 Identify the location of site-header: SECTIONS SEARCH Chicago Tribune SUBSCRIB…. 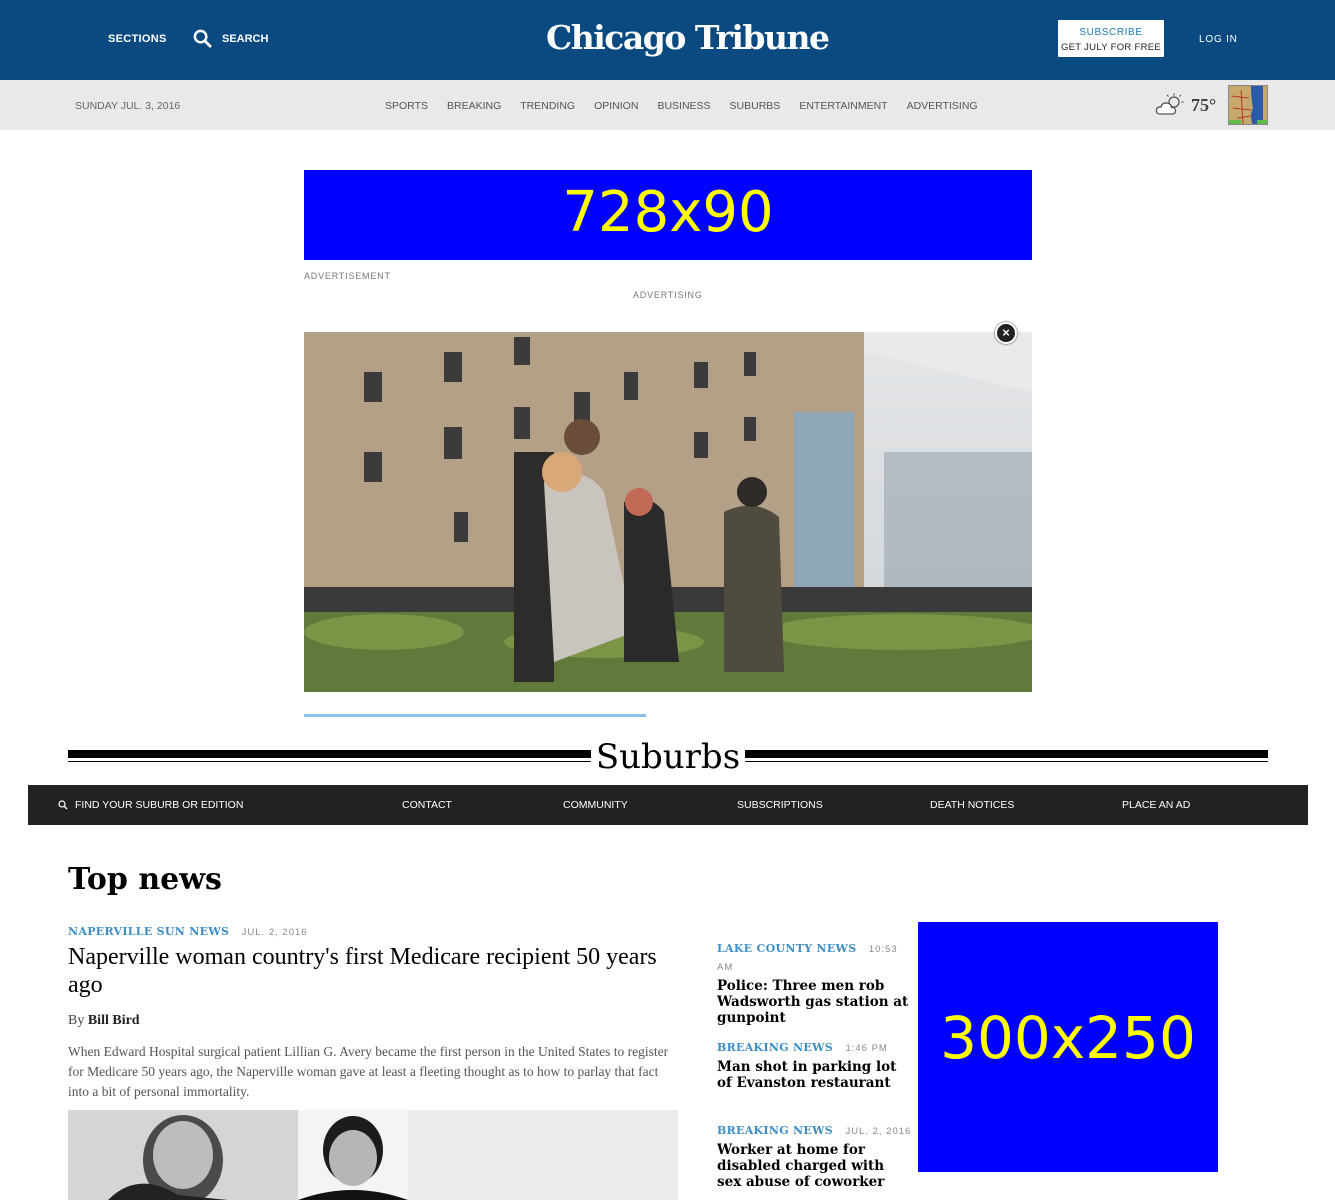
(667, 40).